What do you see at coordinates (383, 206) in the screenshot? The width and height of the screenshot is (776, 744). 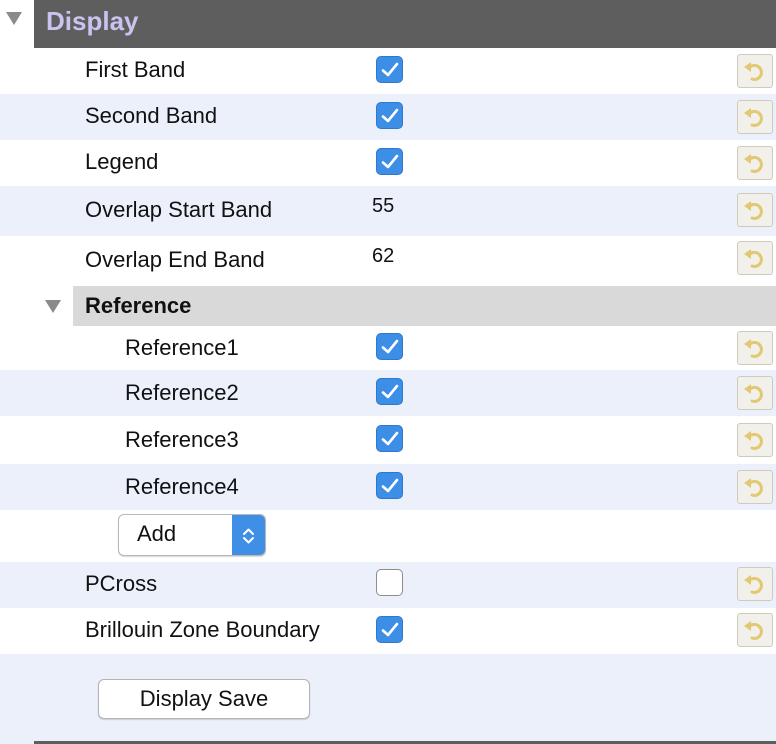 I see `overlap-start-band-value: 55` at bounding box center [383, 206].